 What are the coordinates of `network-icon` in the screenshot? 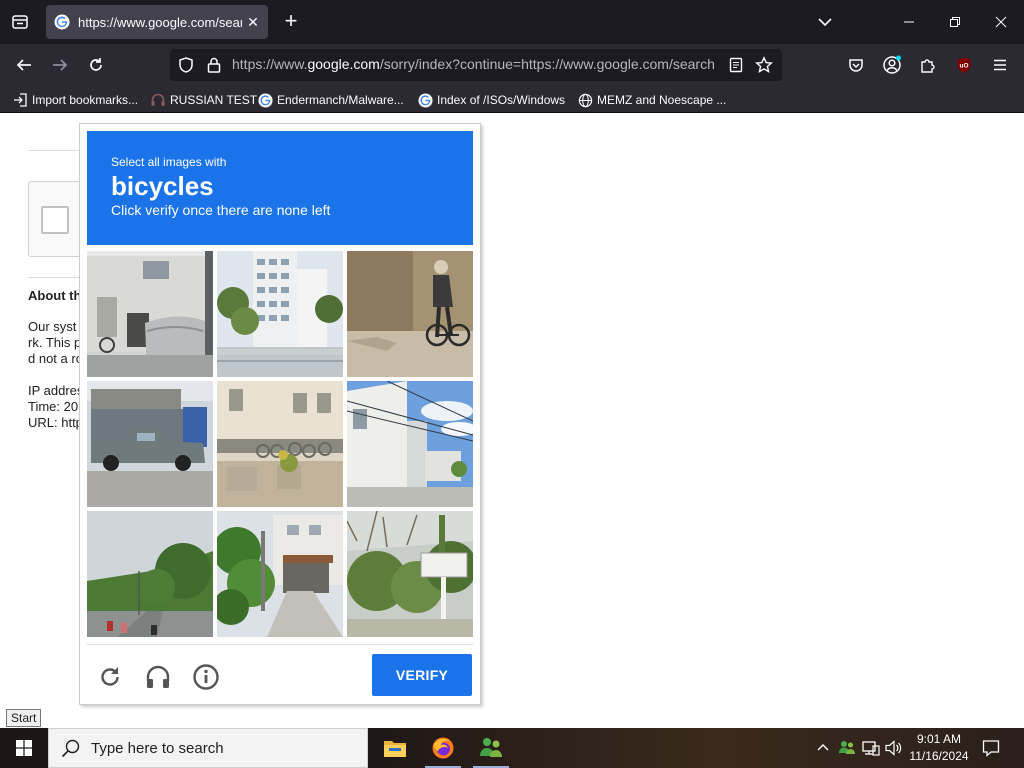 It's located at (871, 748).